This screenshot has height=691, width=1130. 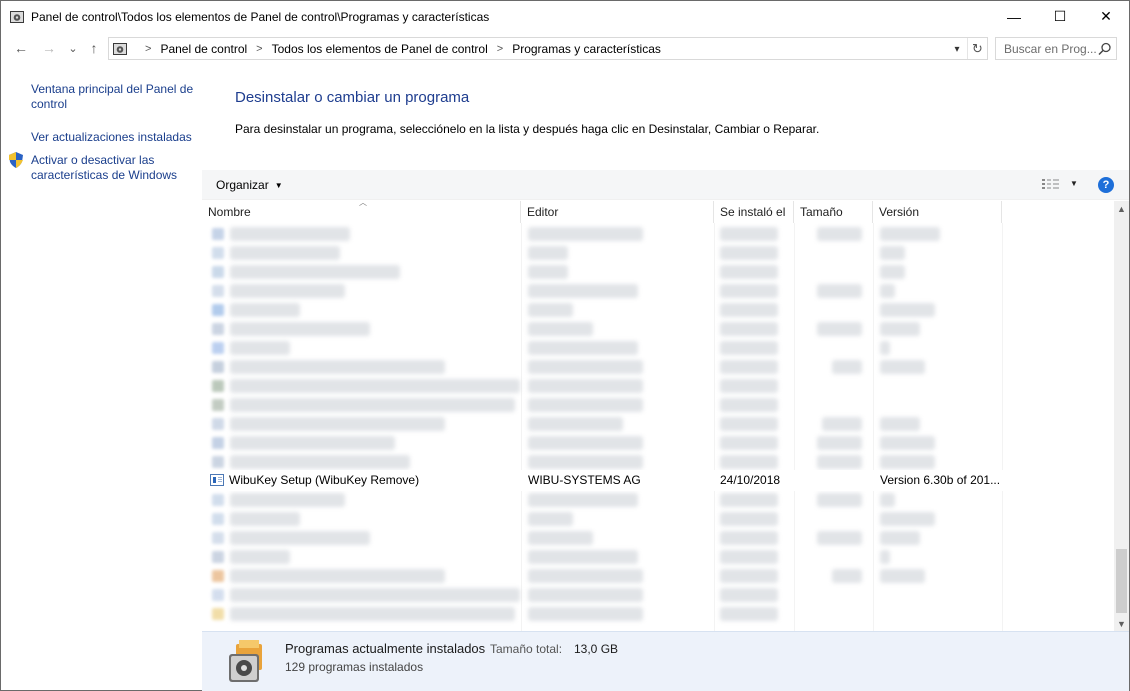 I want to click on control-panel-home-link: Ventana principal del Panel de control, so click(x=113, y=97).